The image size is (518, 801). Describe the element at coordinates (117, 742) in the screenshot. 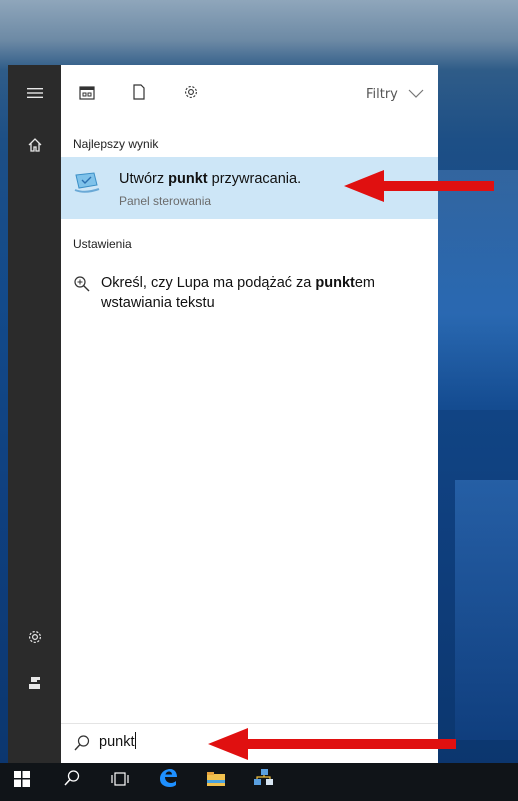

I see `search-value: punkt` at that location.